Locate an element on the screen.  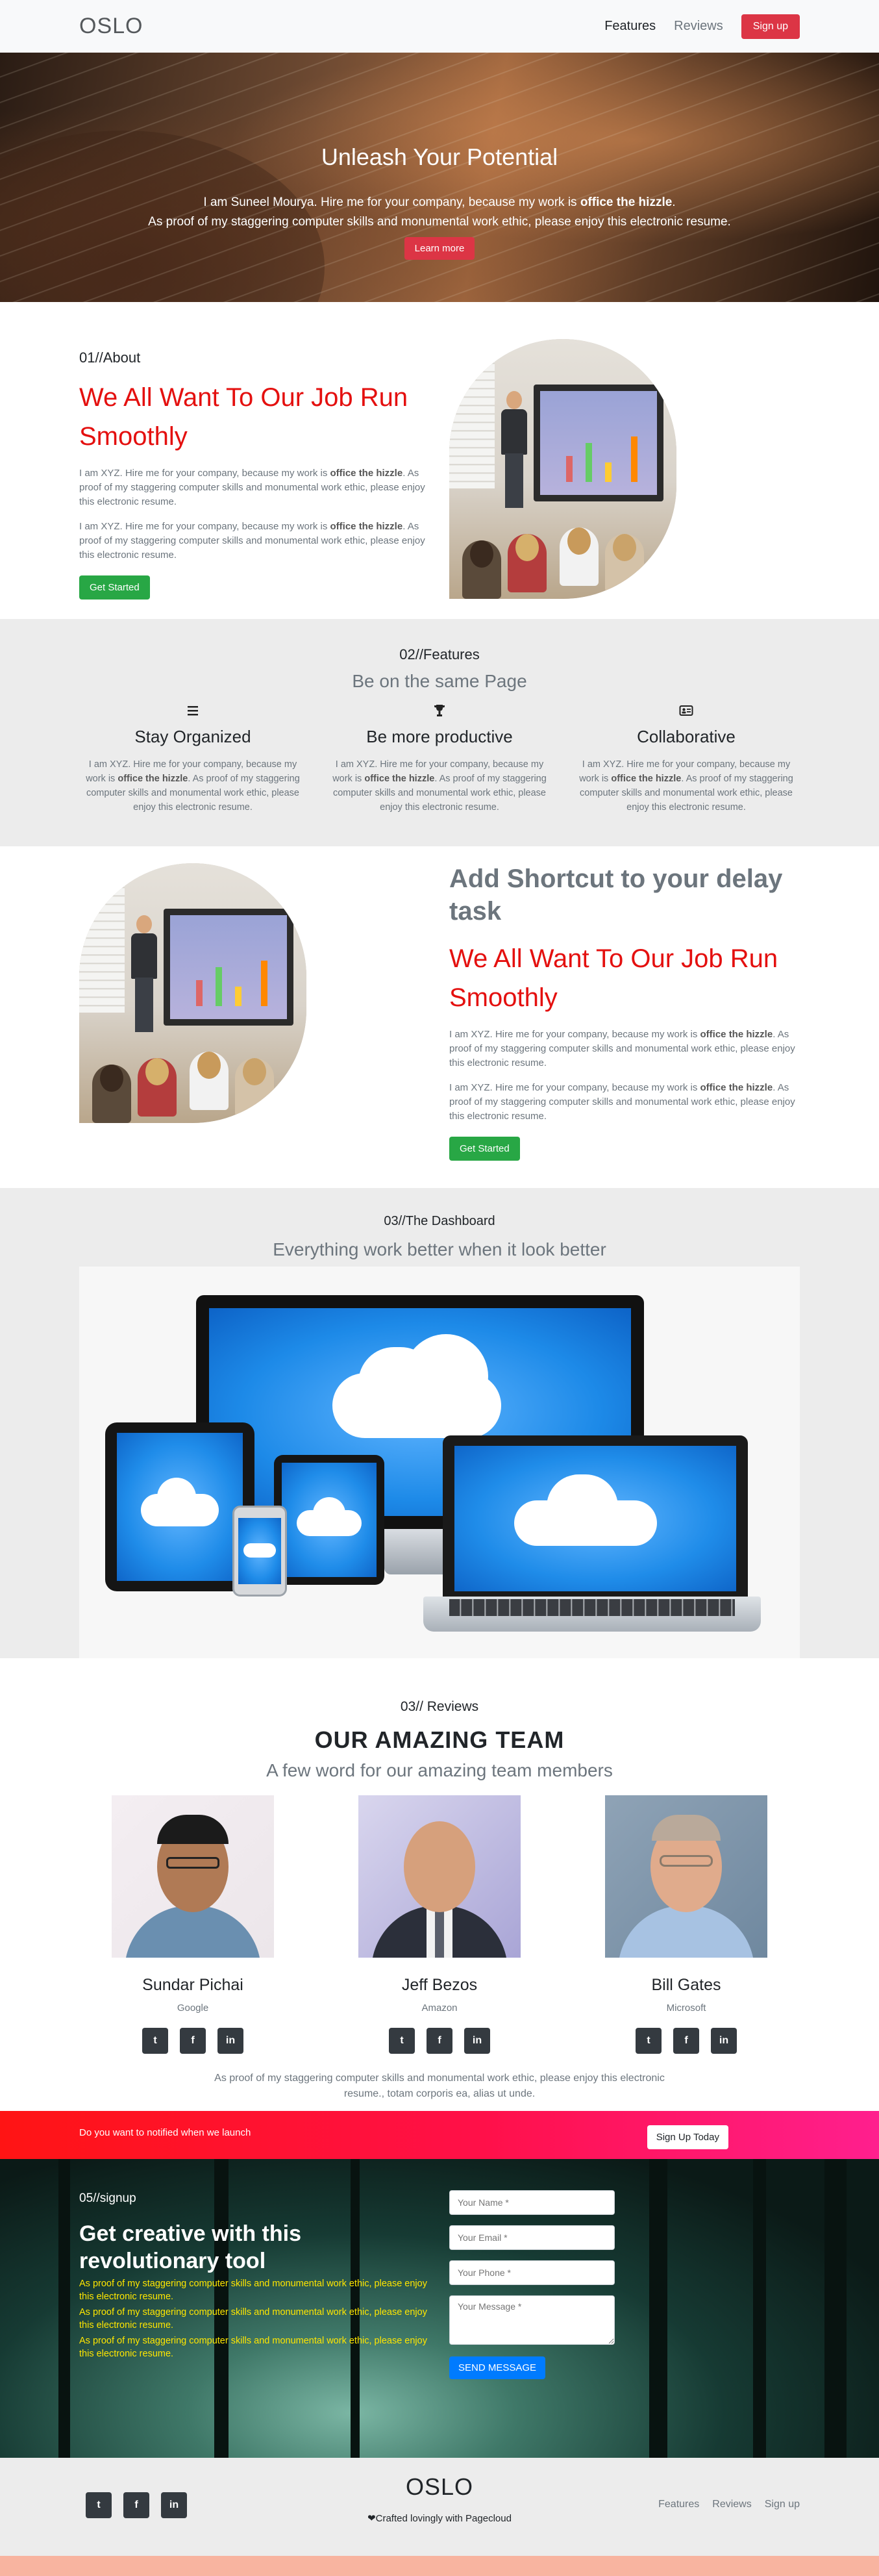
reviews-kicker: 03// Reviews is located at coordinates (439, 1706).